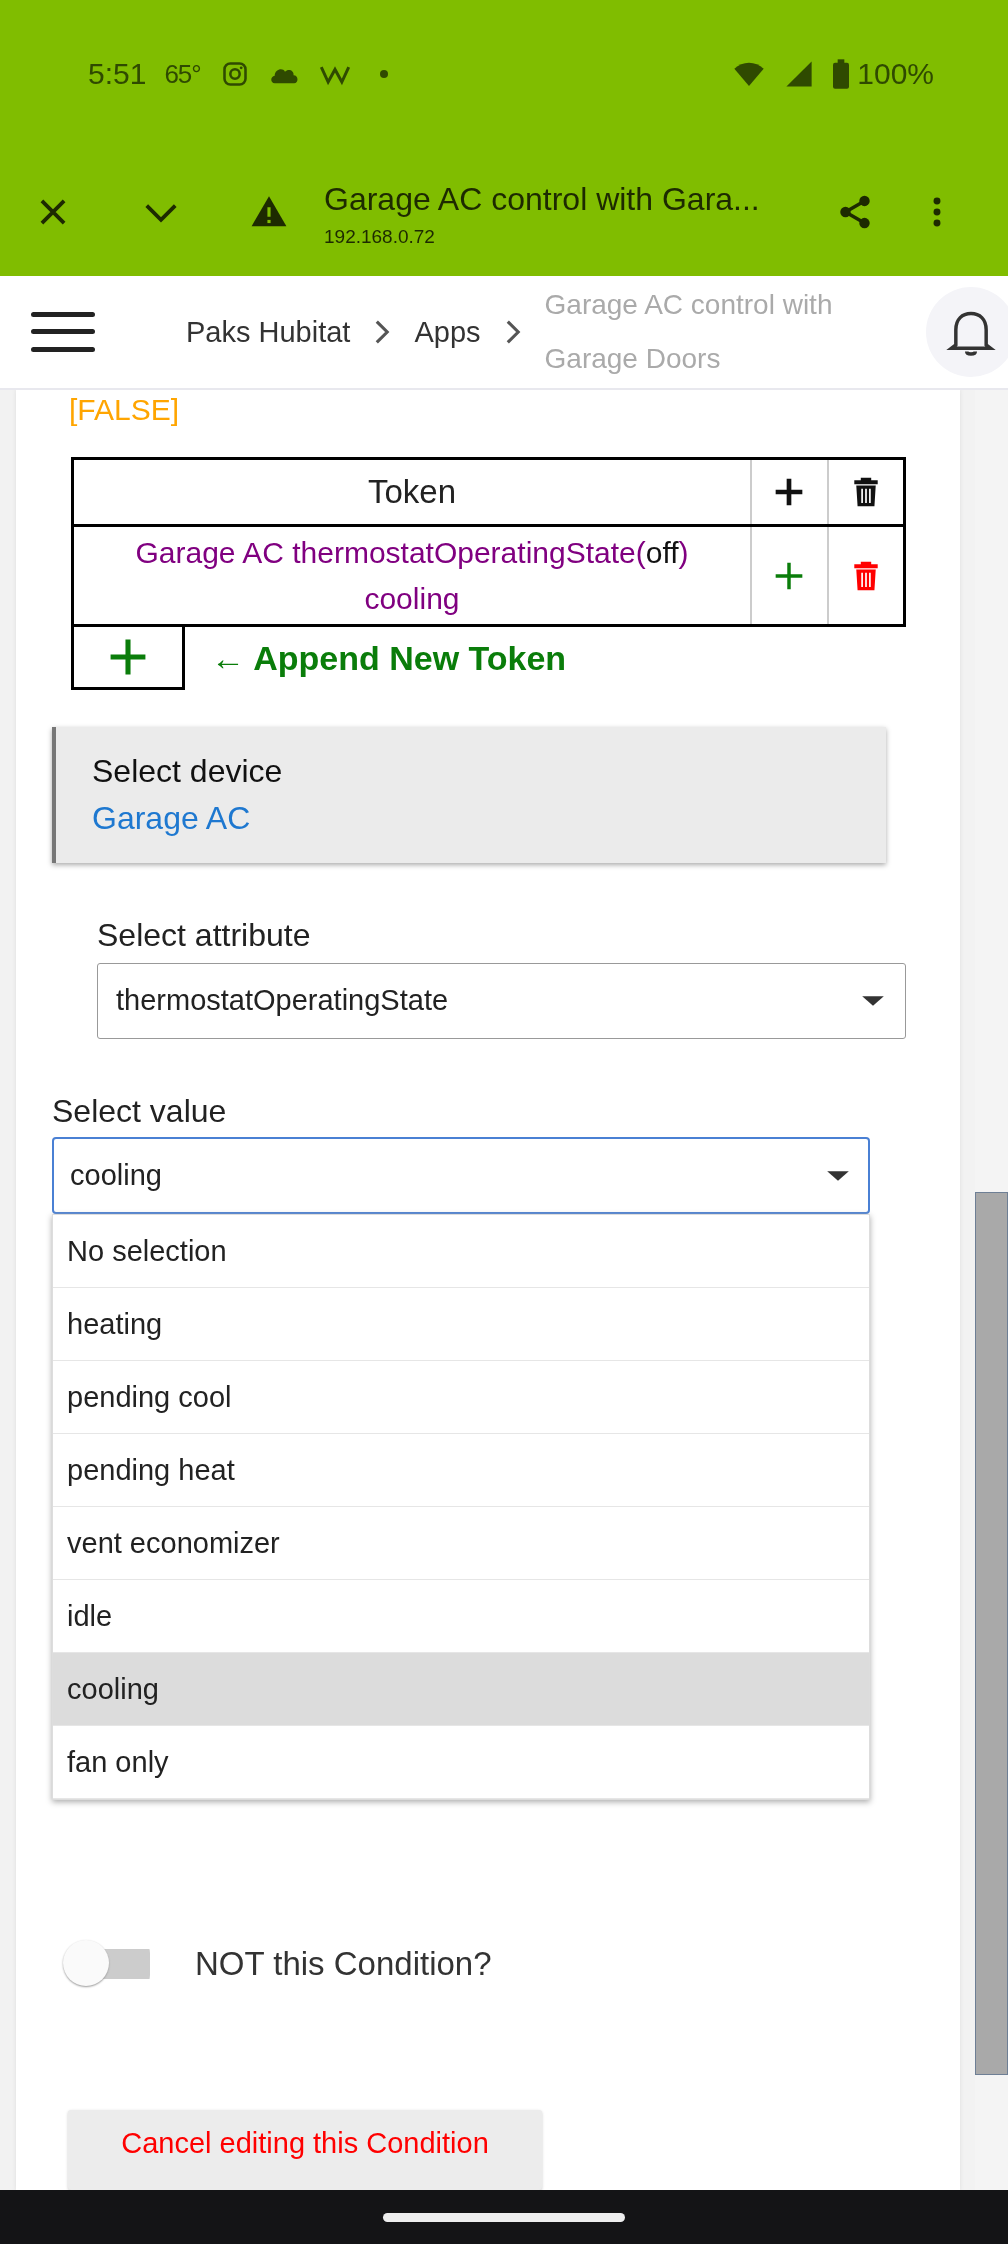 The image size is (1008, 2244). What do you see at coordinates (139, 1111) in the screenshot?
I see `field-label: Select value` at bounding box center [139, 1111].